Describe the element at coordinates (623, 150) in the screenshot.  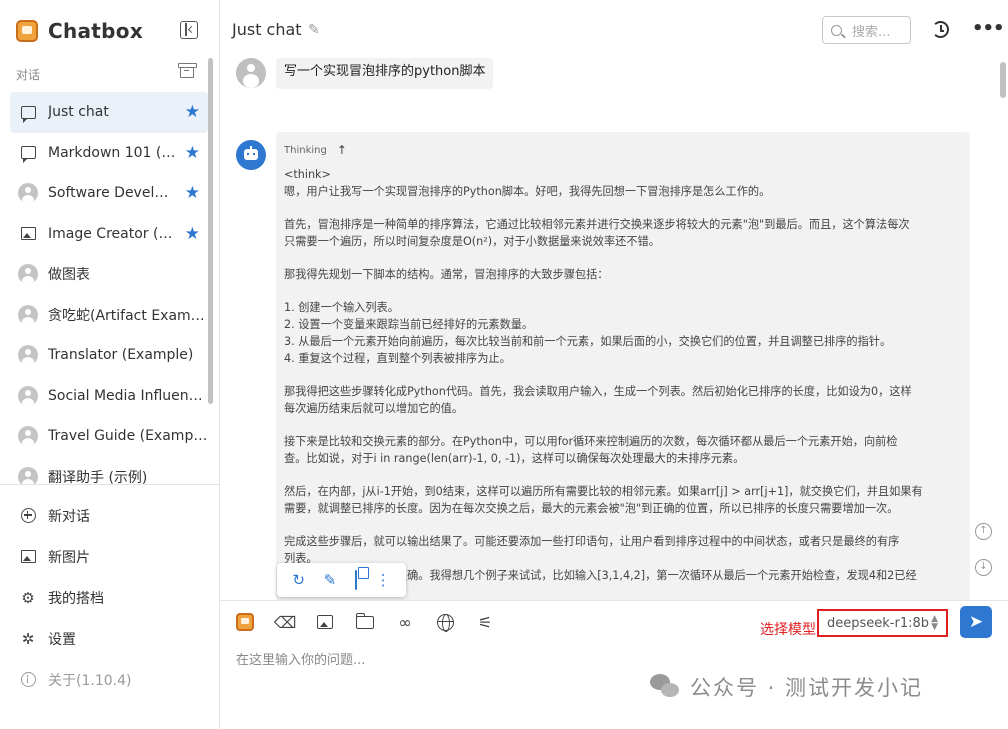
I see `thinking-header: Thinking ↑` at that location.